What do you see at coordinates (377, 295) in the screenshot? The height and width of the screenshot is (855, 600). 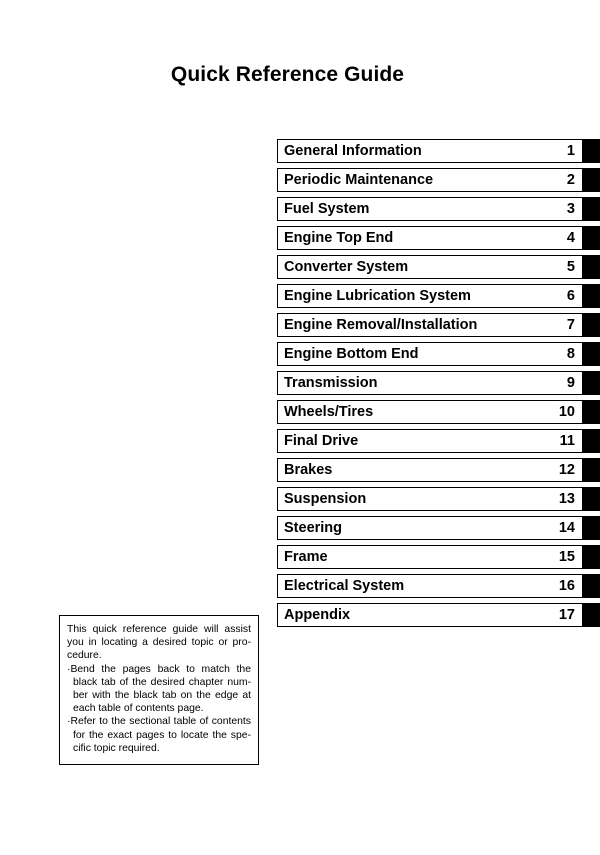 I see `chapter-name: Engine Lubrication System` at bounding box center [377, 295].